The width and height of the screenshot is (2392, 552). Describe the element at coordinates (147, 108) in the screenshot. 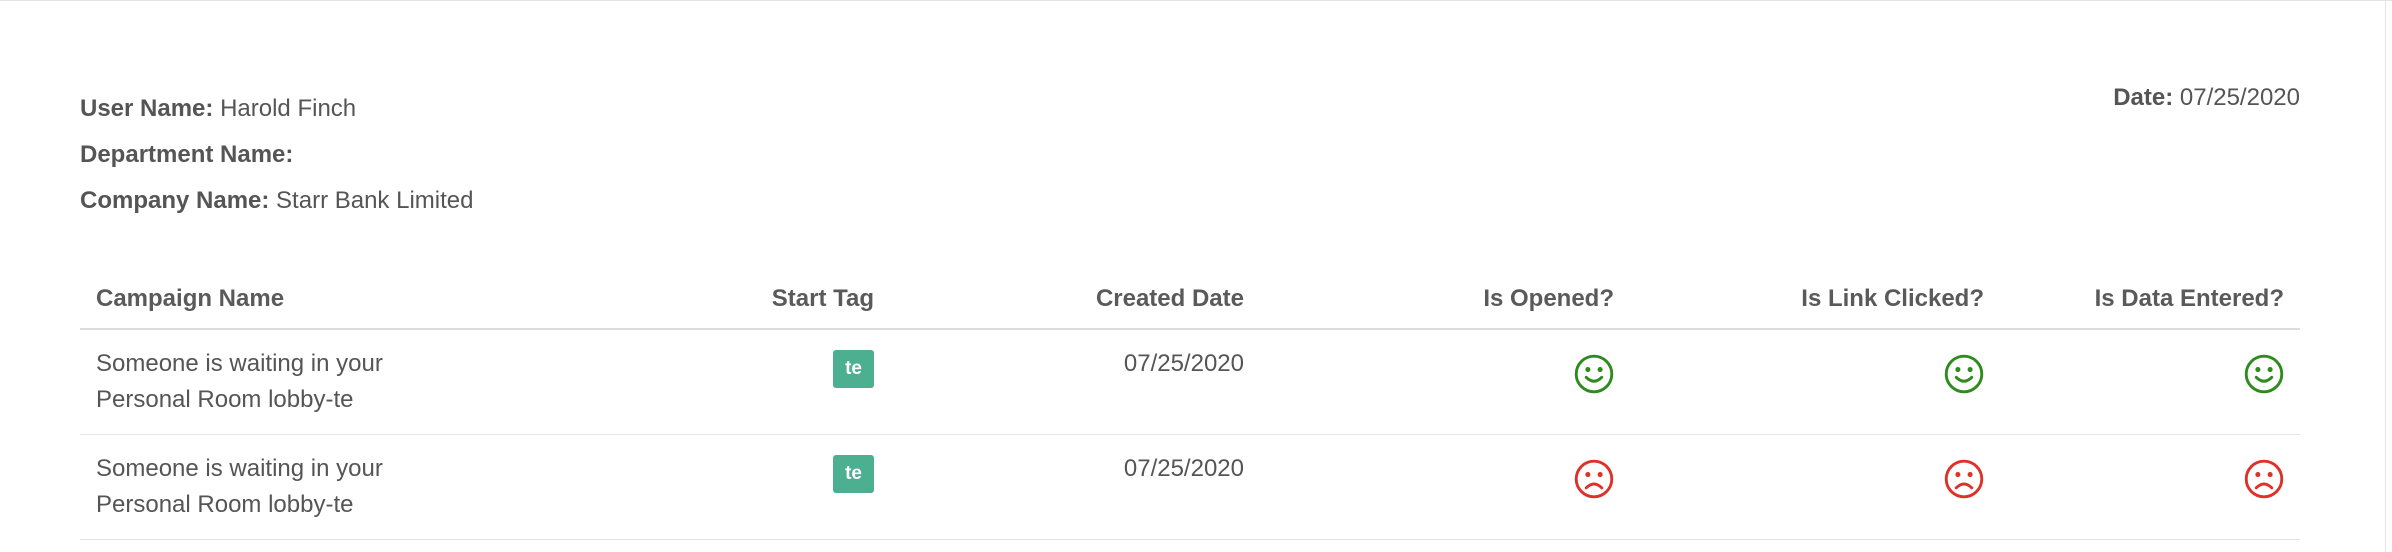

I see `user-name-label: User Name:` at that location.